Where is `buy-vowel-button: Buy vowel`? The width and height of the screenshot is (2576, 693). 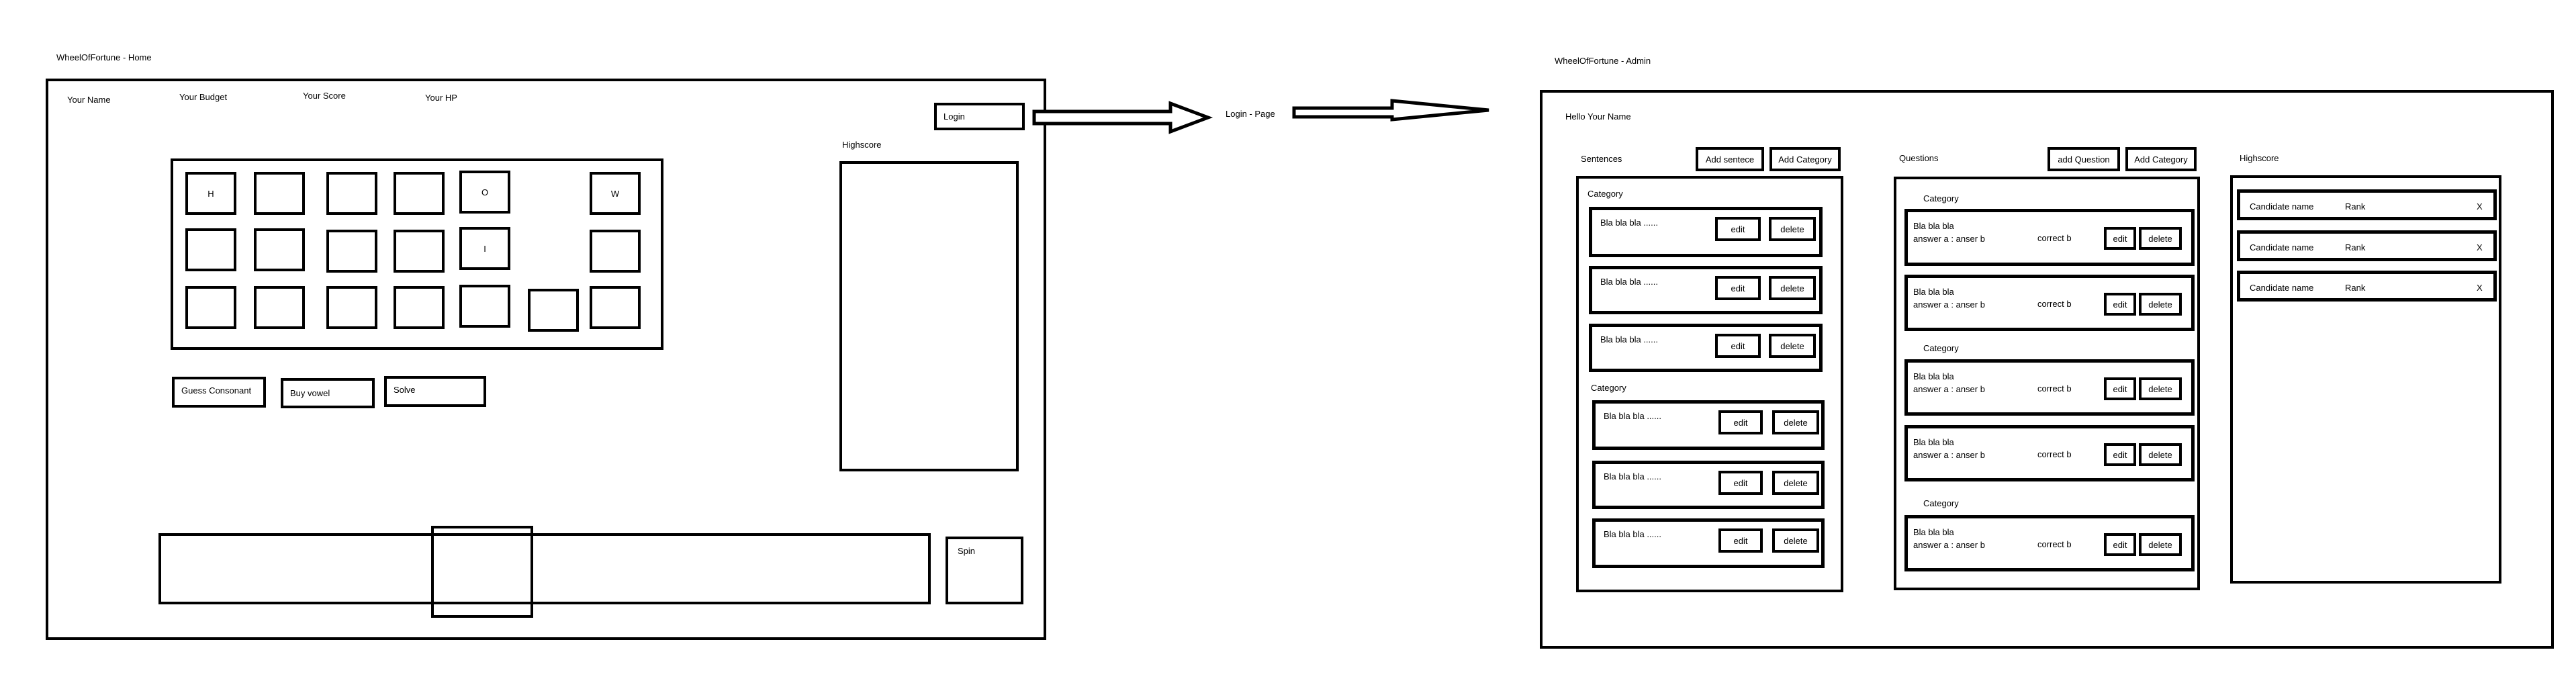
buy-vowel-button: Buy vowel is located at coordinates (328, 393).